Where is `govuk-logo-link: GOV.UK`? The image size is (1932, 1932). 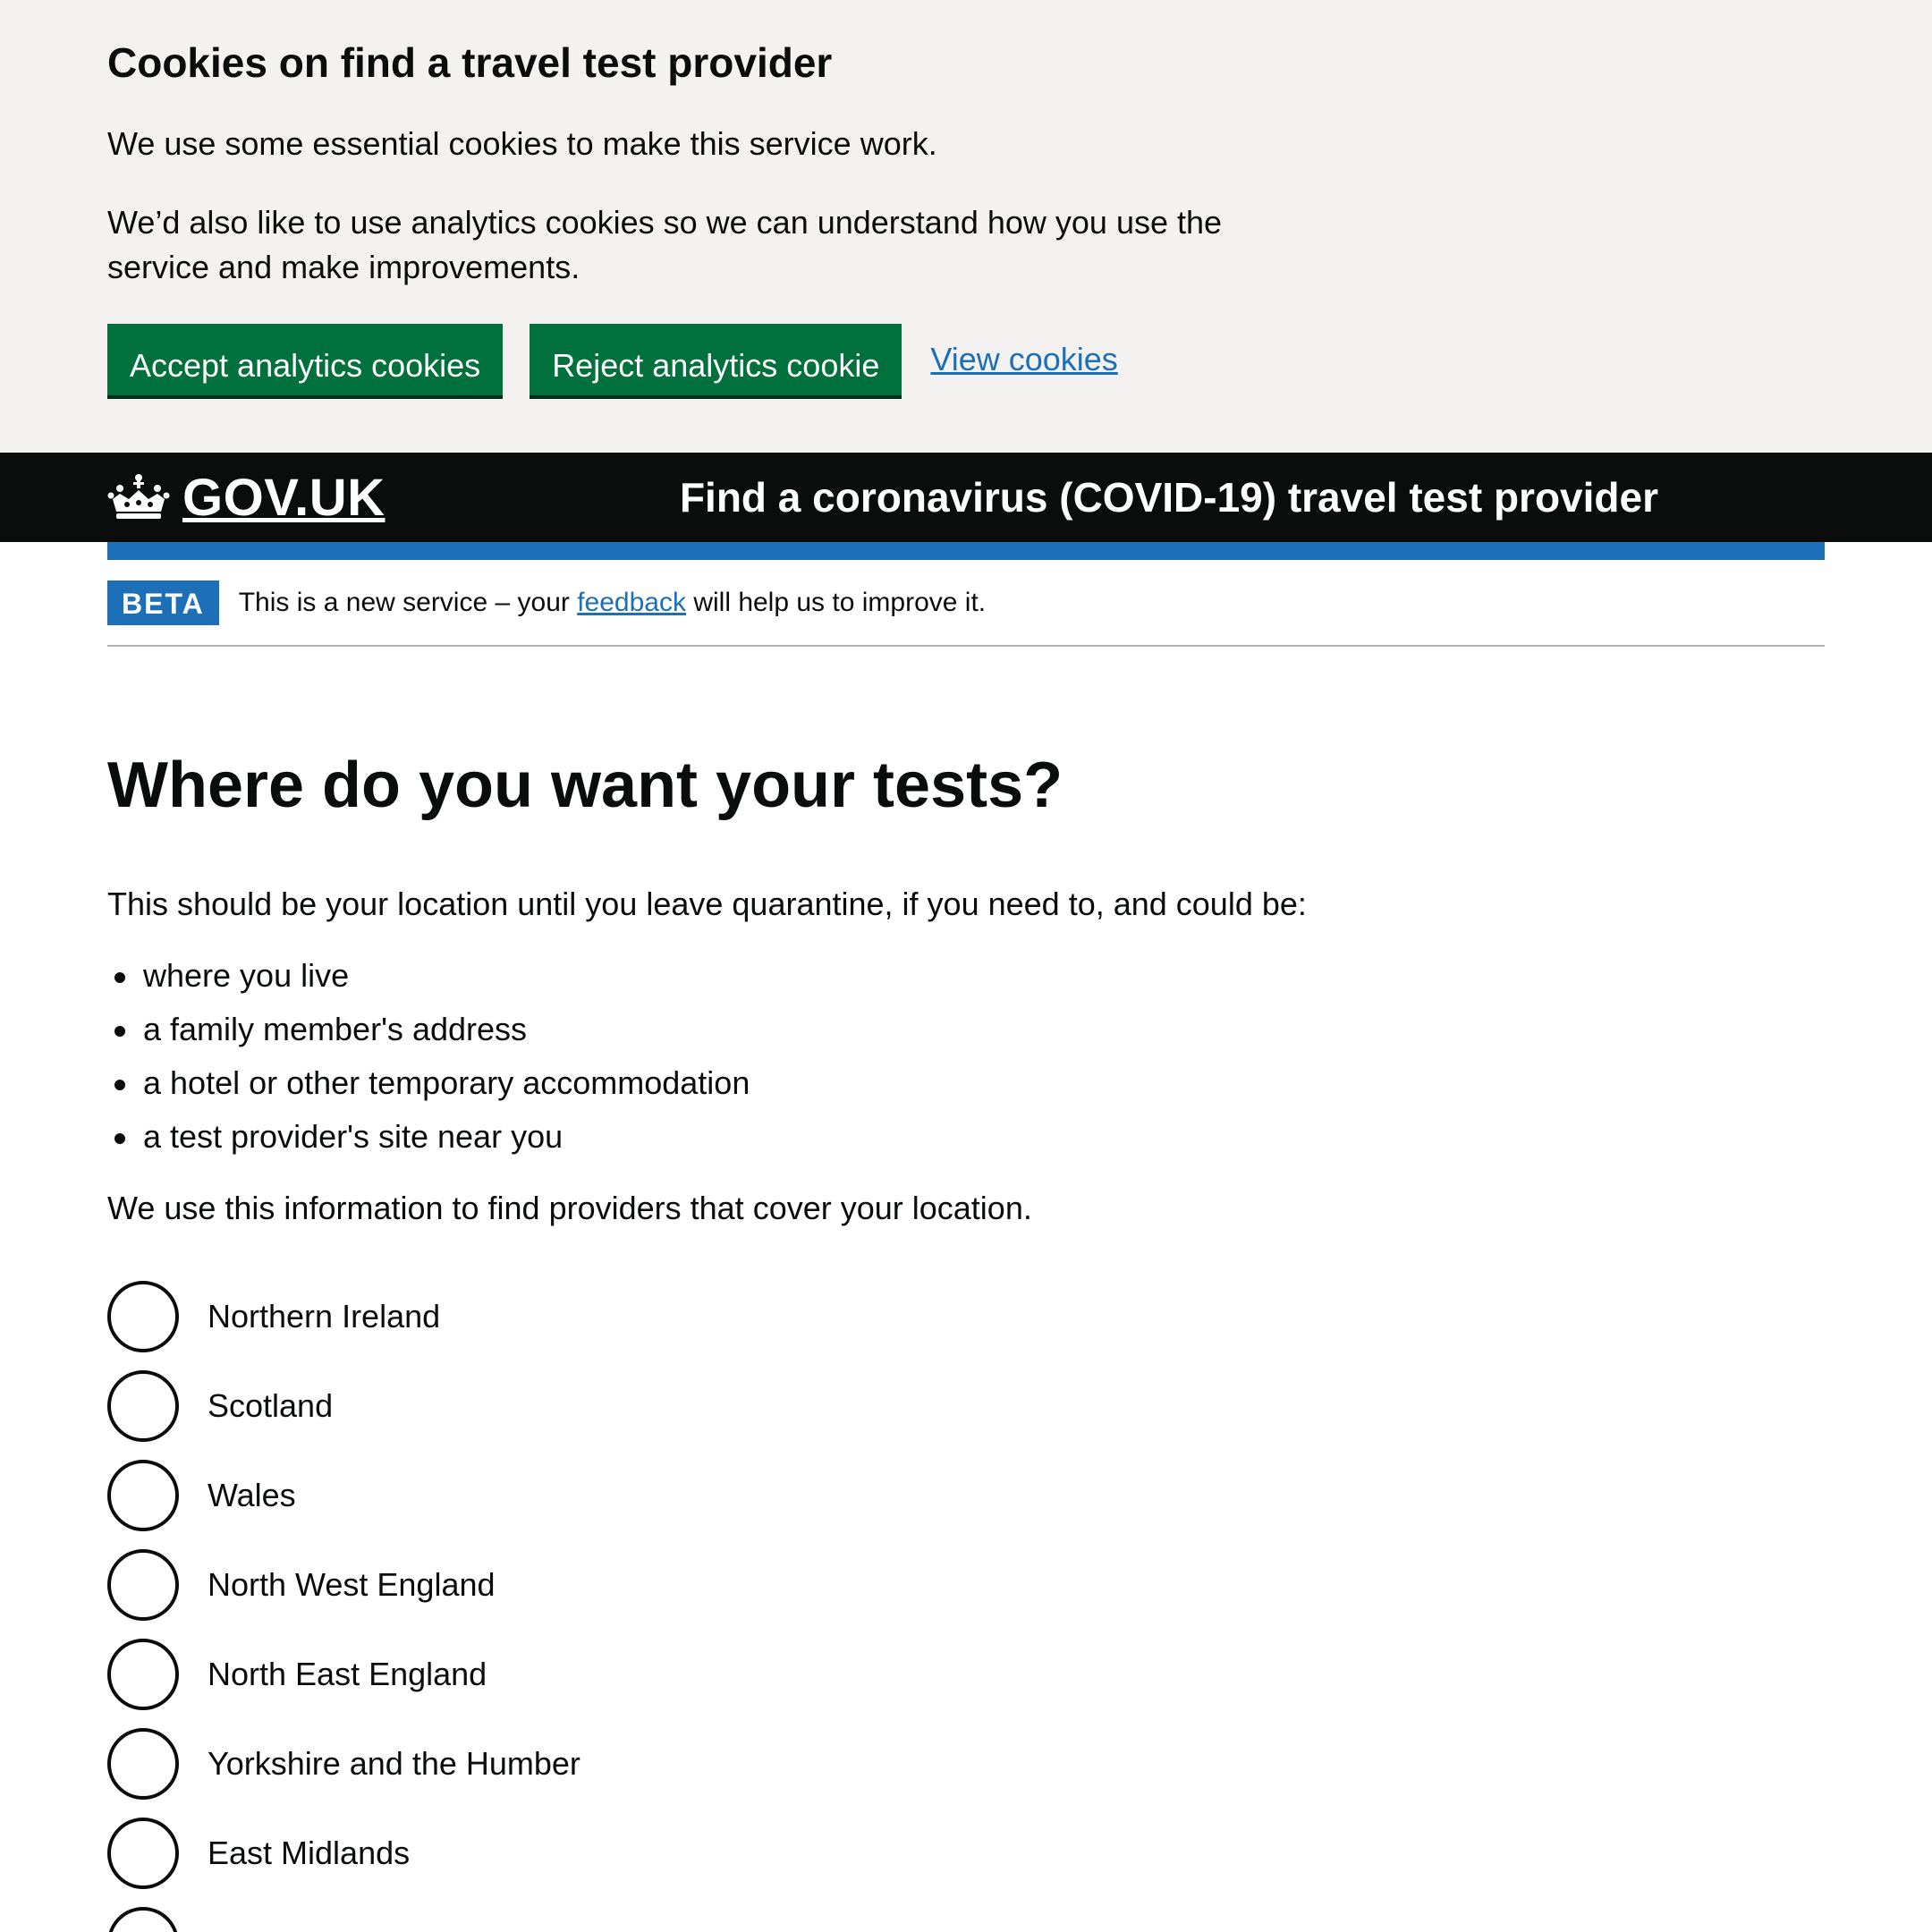 govuk-logo-link: GOV.UK is located at coordinates (246, 498).